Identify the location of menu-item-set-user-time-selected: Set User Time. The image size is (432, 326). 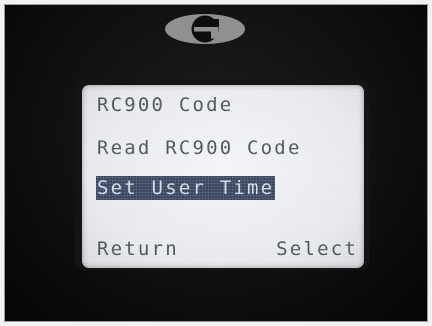
(186, 188).